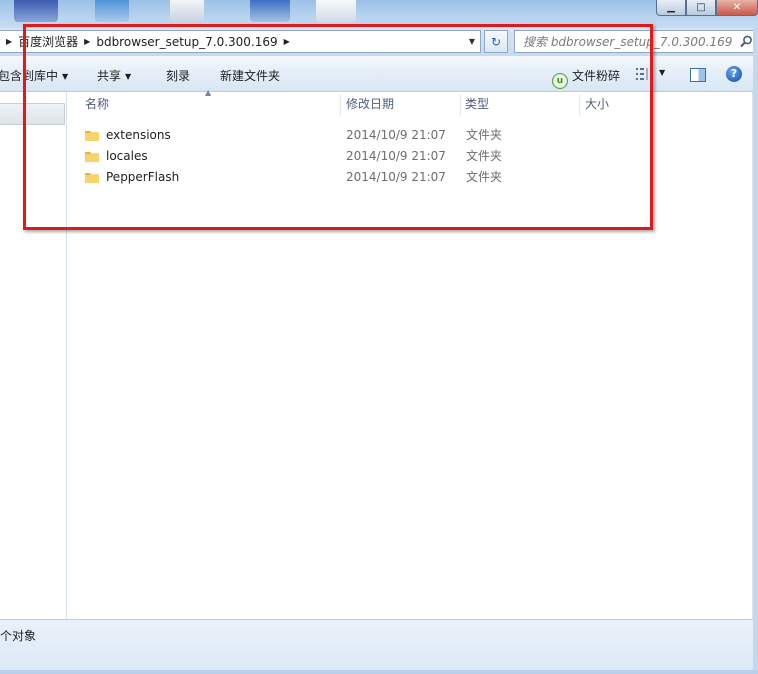  I want to click on search-input: 搜索 bdbrowser_setup_7.0.300.169, so click(635, 41).